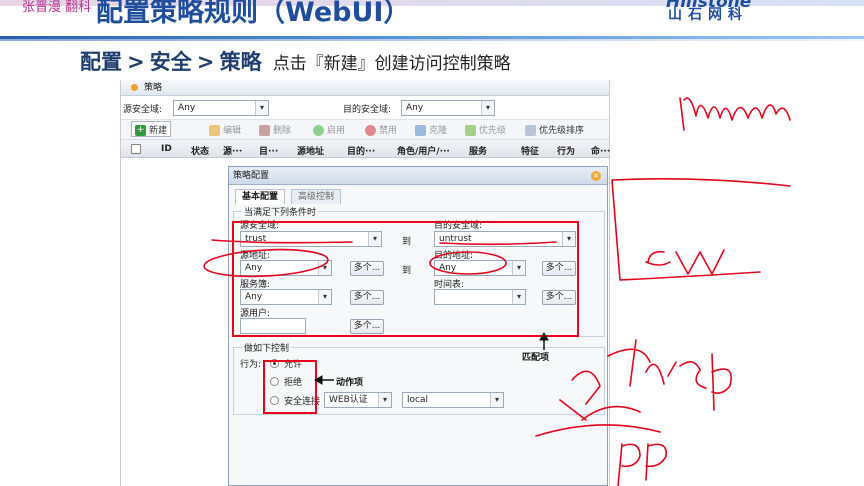 The image size is (864, 486). Describe the element at coordinates (419, 378) in the screenshot. I see `action-group: 做如下控制 行为: 允许 拒绝 安全连接 WEB认证 ▾ local ▾` at that location.